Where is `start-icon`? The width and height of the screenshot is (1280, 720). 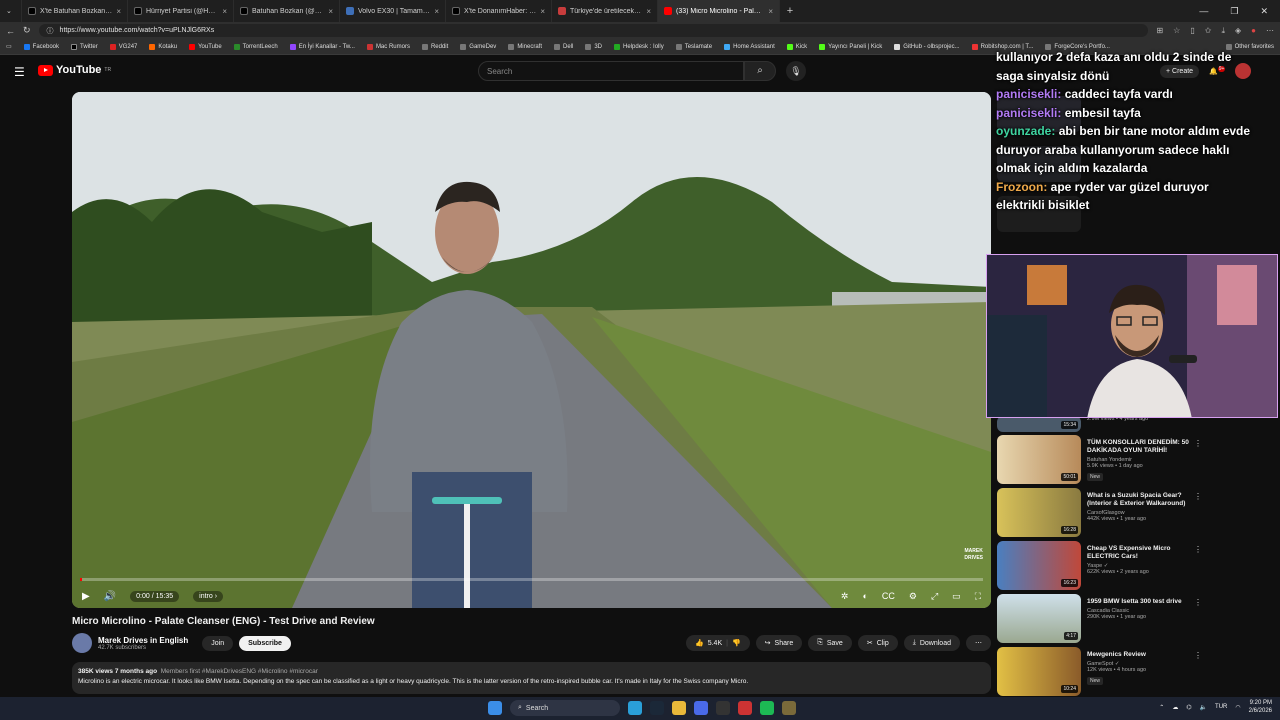 start-icon is located at coordinates (495, 708).